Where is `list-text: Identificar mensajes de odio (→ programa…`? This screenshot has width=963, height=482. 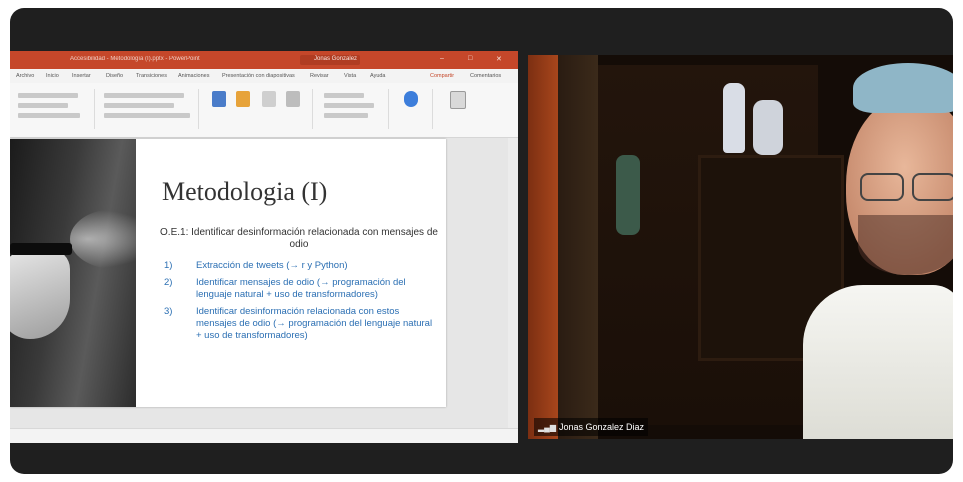
list-text: Identificar mensajes de odio (→ programa… is located at coordinates (301, 288).